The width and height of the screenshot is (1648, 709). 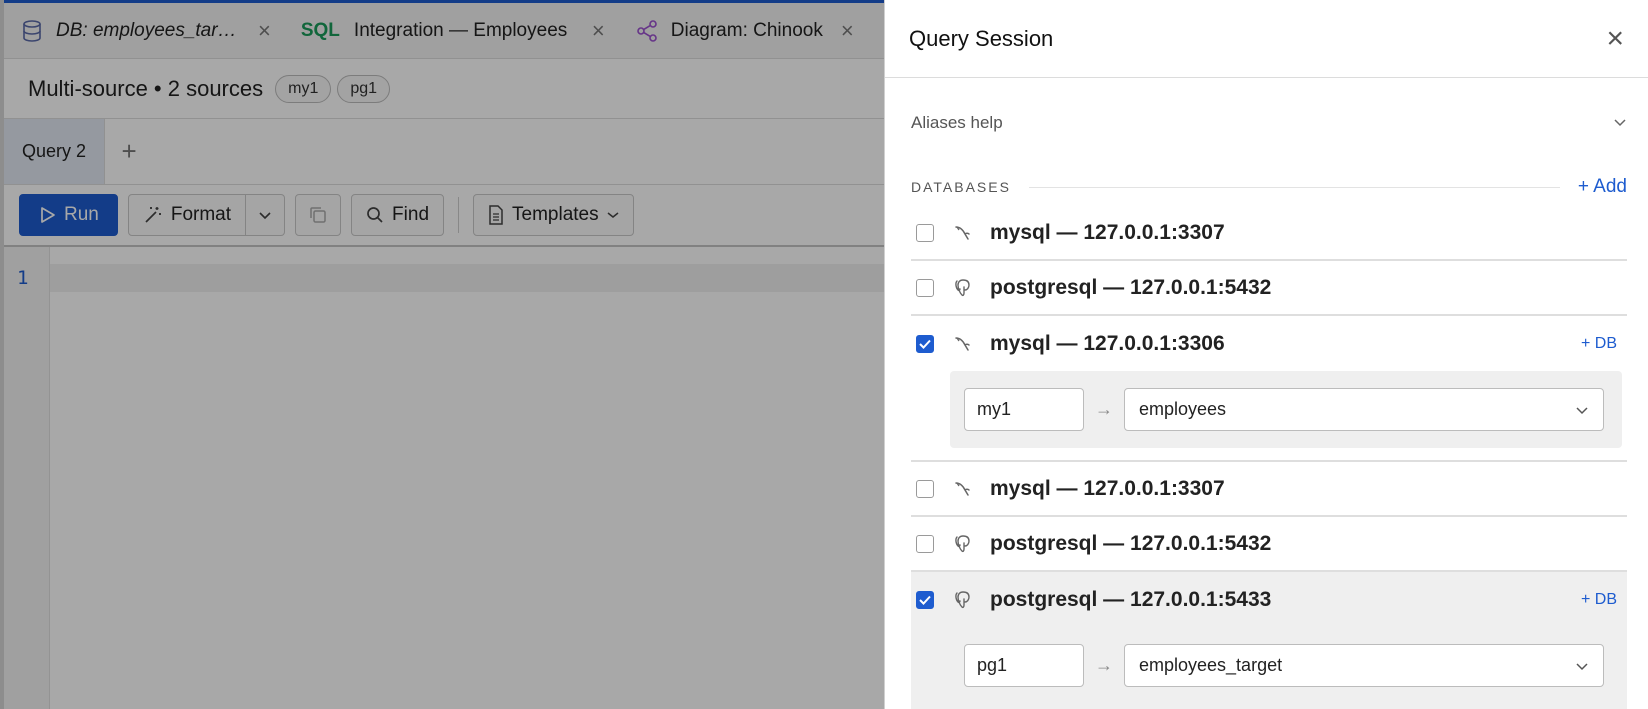 What do you see at coordinates (1269, 123) in the screenshot?
I see `aliases-help-toggle: Aliases help` at bounding box center [1269, 123].